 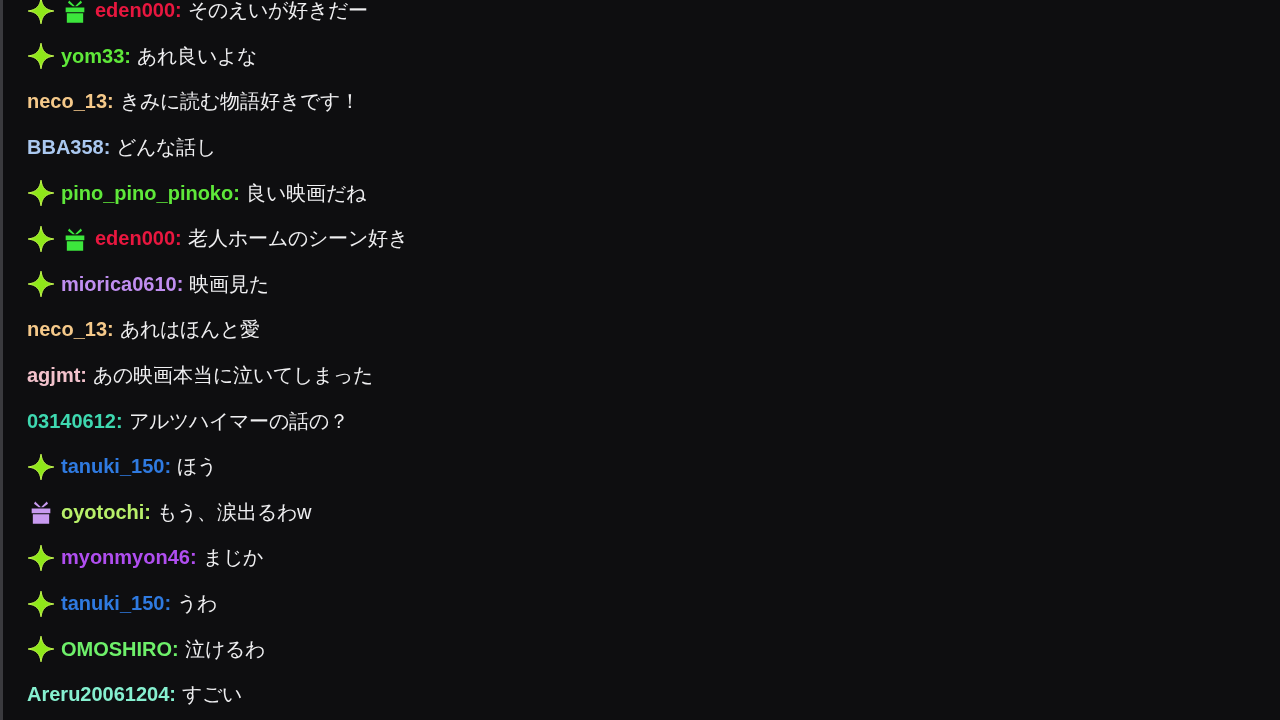 I want to click on username: miorica0610:, so click(x=122, y=284).